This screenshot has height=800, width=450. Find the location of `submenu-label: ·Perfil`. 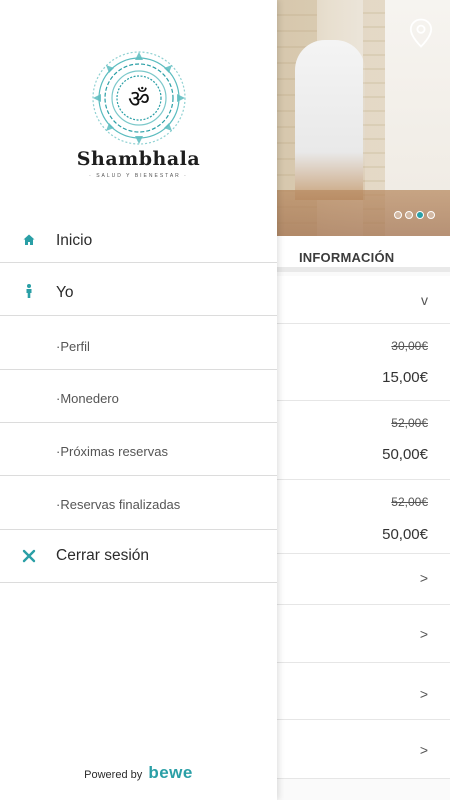

submenu-label: ·Perfil is located at coordinates (73, 346).